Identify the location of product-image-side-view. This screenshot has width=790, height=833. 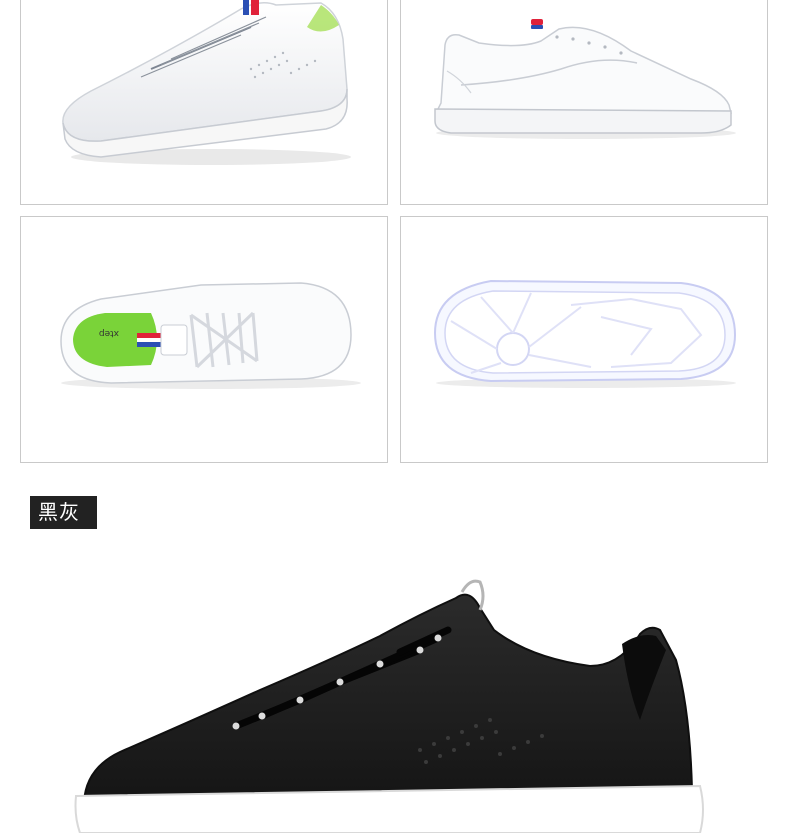
(204, 102).